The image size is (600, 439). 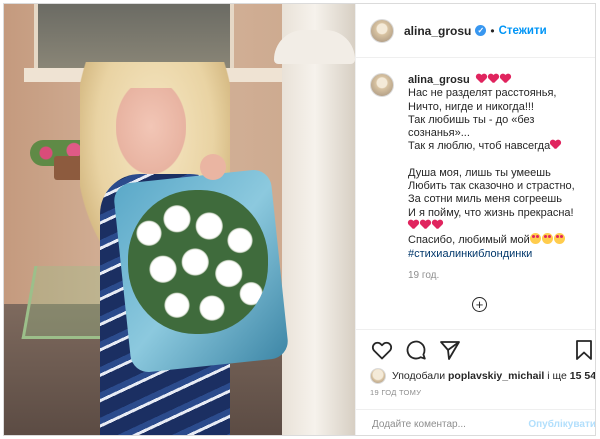 I want to click on liked-by-user: poplavskiy_michail, so click(x=496, y=376).